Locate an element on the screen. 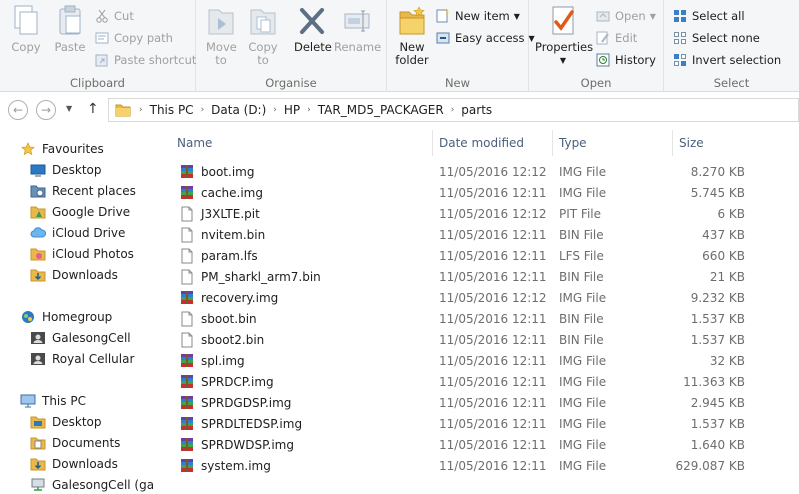 Image resolution: width=799 pixels, height=494 pixels. nav-item-royal-cellular: Royal Cellular is located at coordinates (82, 359).